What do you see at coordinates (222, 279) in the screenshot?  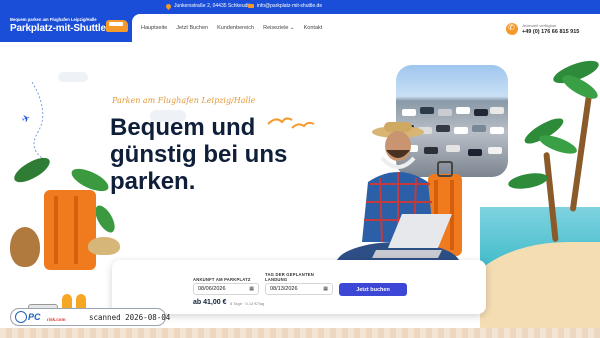 I see `arrival-label: ANKUNFT AM PARKPLATZ` at bounding box center [222, 279].